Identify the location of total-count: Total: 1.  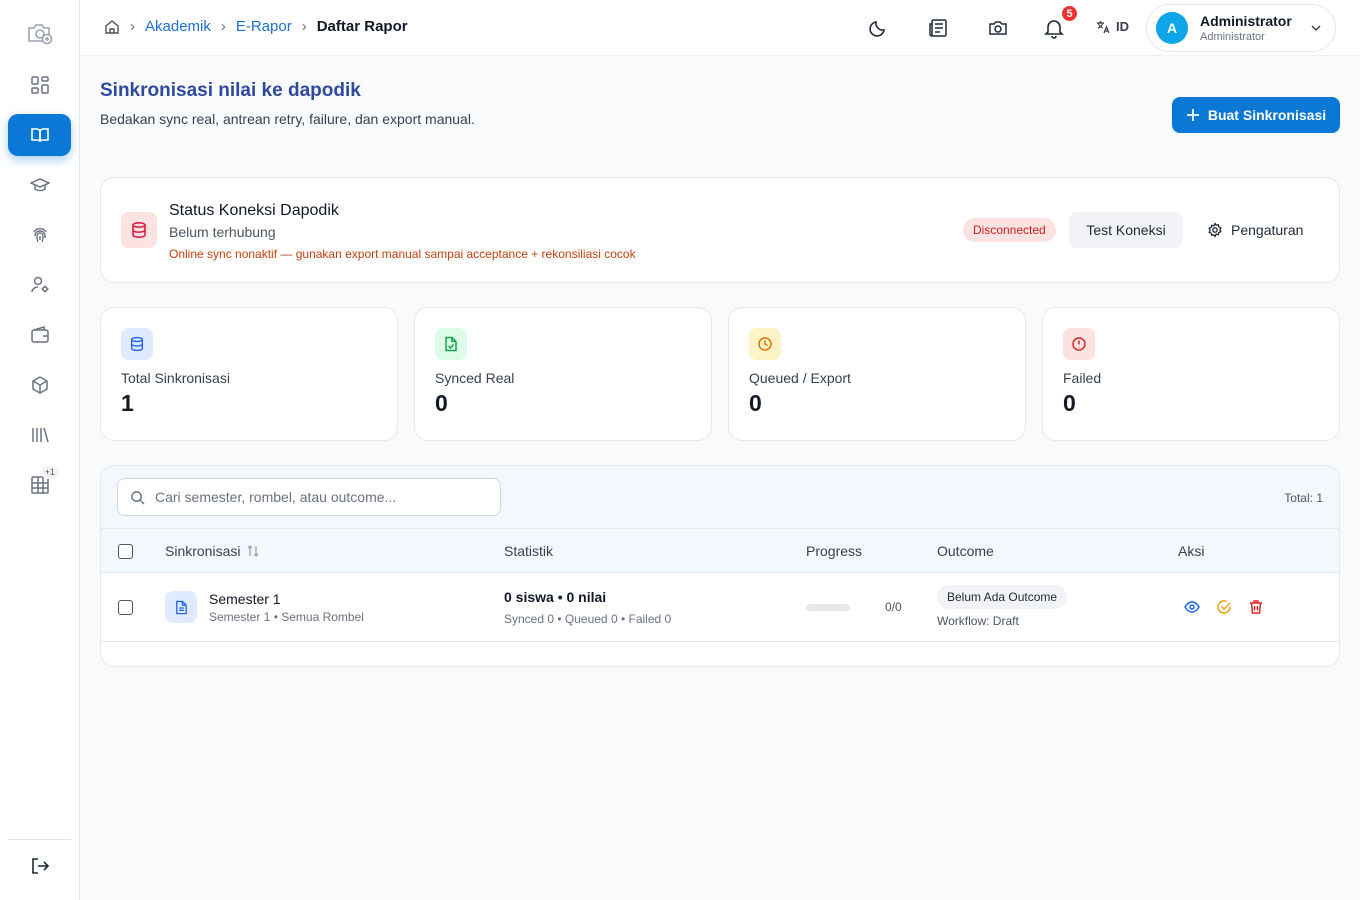
(1303, 498).